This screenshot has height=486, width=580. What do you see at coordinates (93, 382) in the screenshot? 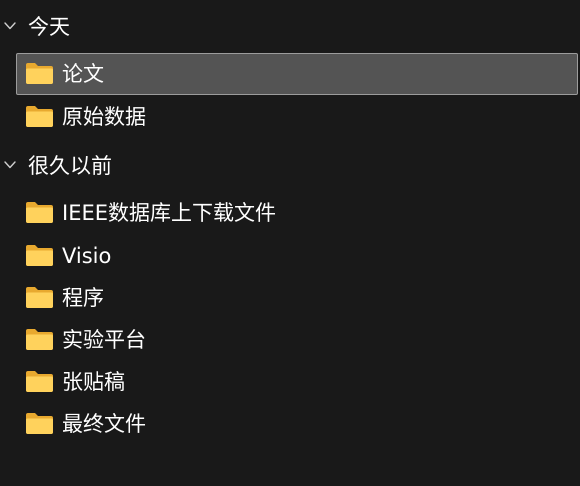
I see `folder-item-label: 张贴稿` at bounding box center [93, 382].